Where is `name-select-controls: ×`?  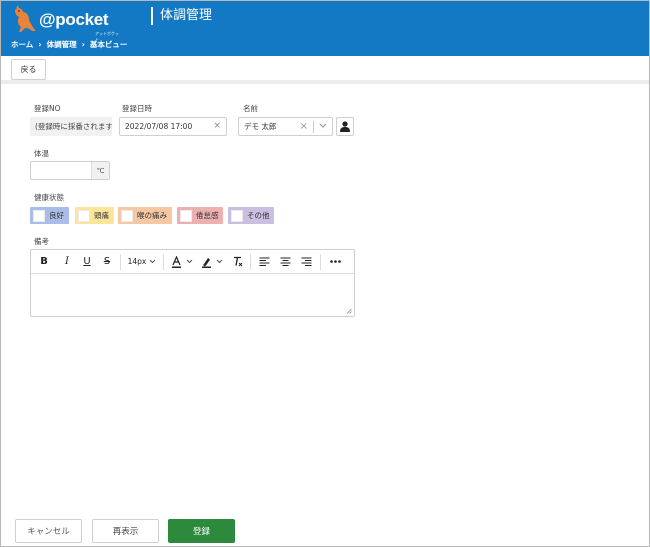 name-select-controls: × is located at coordinates (313, 126).